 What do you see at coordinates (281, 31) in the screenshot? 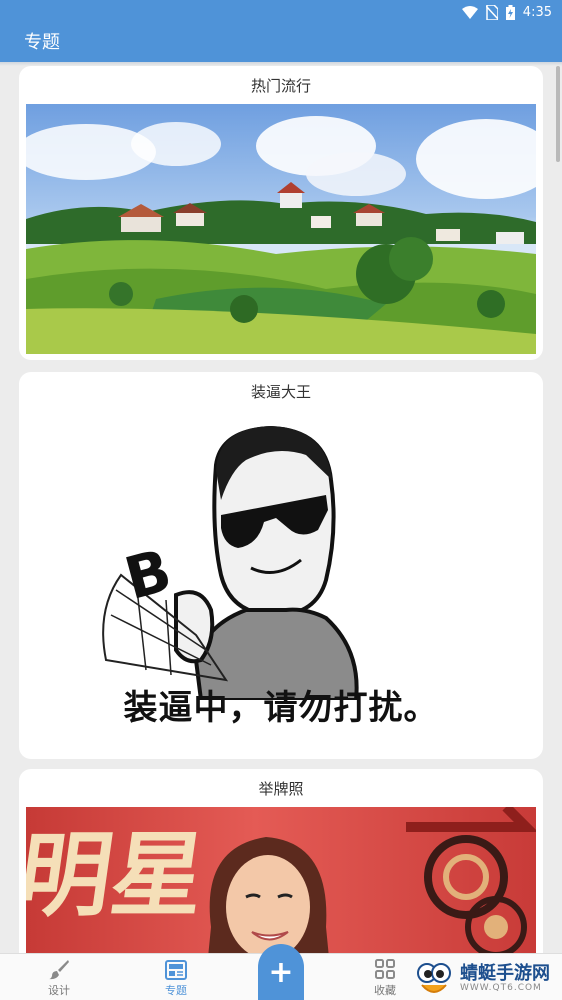
I see `app-bar: 4:35 专题` at bounding box center [281, 31].